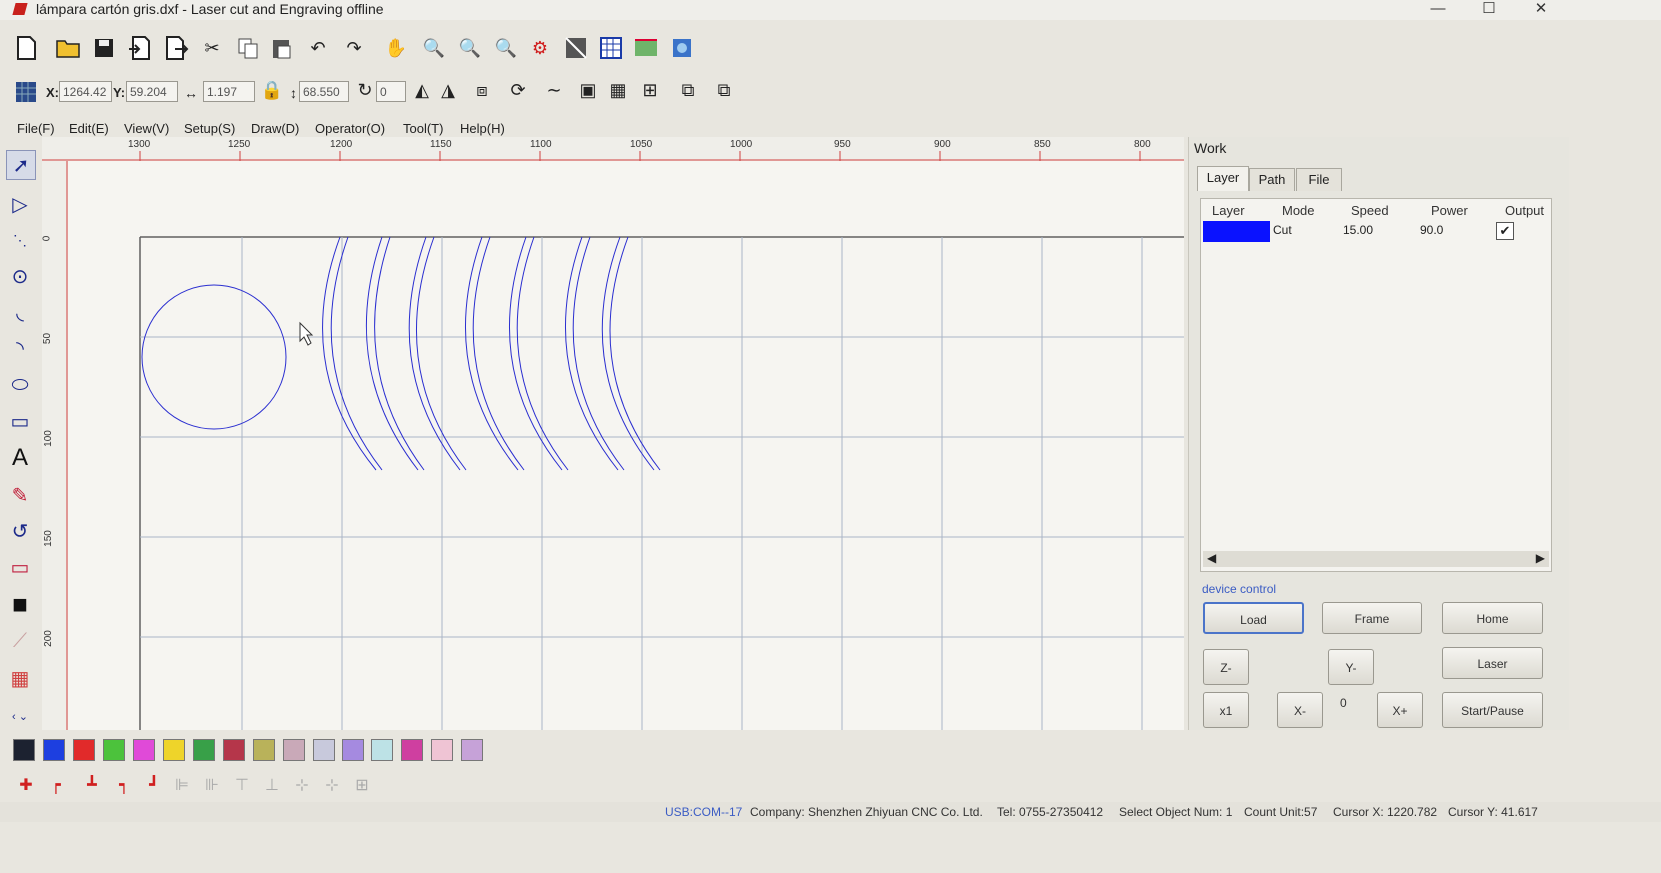  What do you see at coordinates (229, 91) in the screenshot?
I see `width-field: 1.197` at bounding box center [229, 91].